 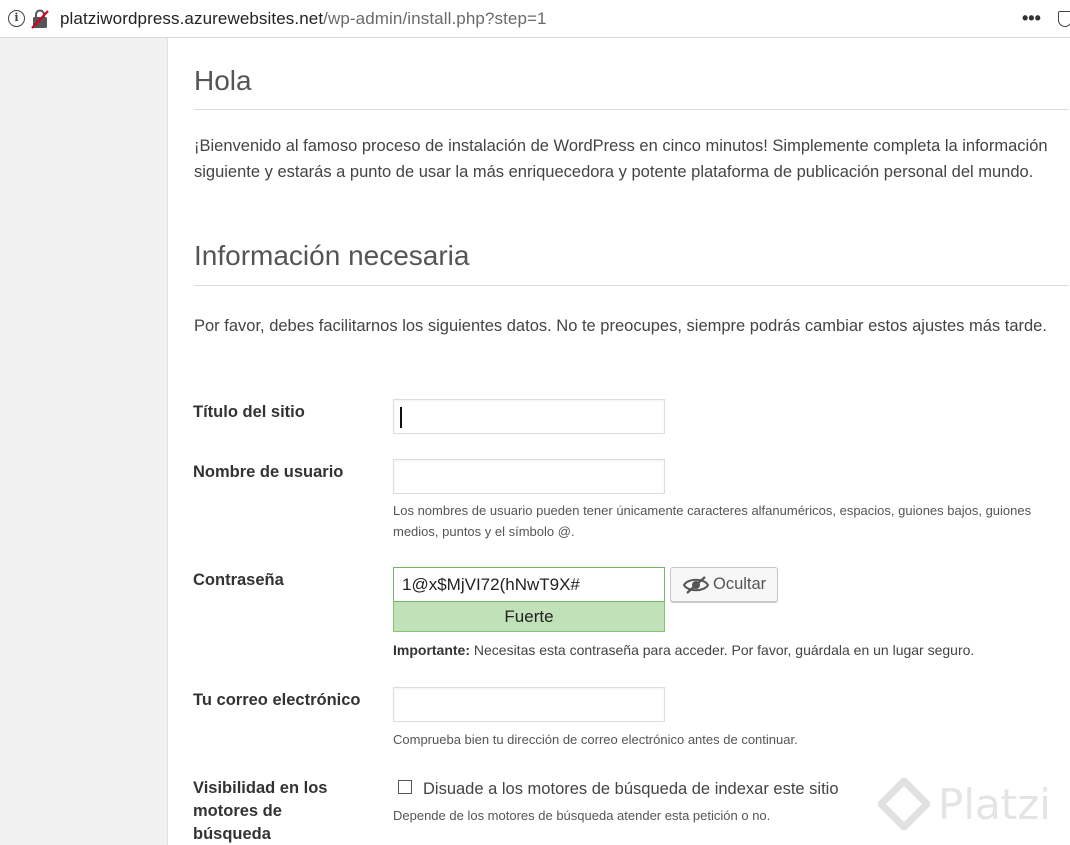 I want to click on greeting-title: Hola, so click(x=223, y=80).